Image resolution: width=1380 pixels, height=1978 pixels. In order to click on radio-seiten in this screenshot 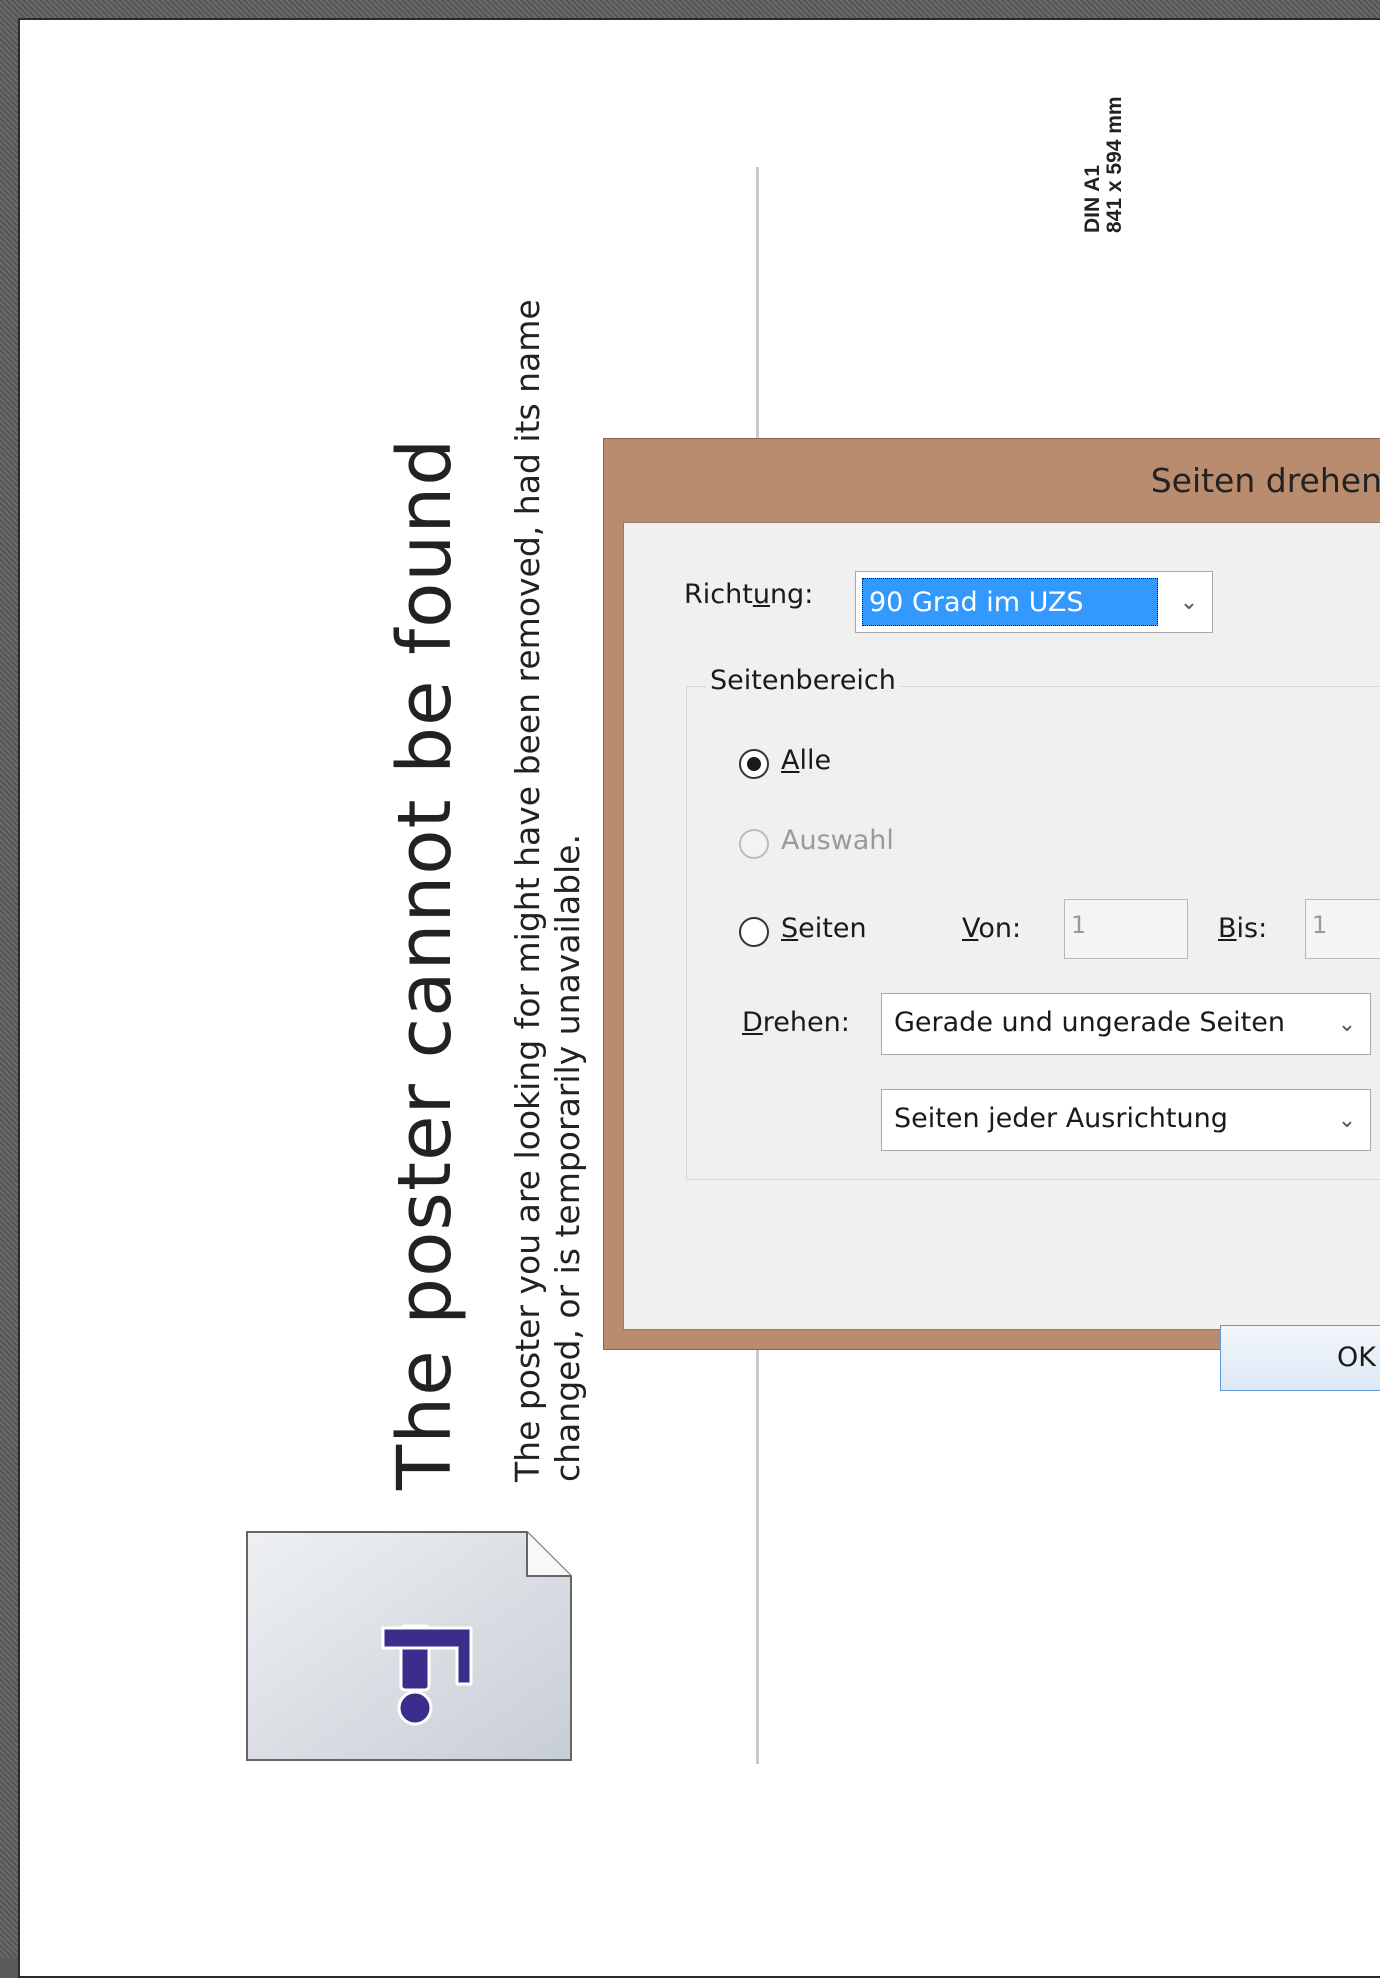, I will do `click(754, 932)`.